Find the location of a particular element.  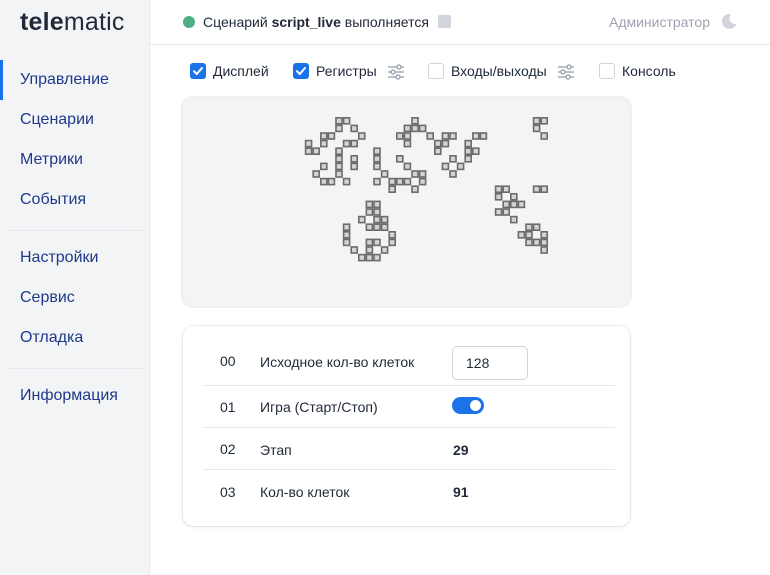

sidebar-item-control: Управление is located at coordinates (75, 80).